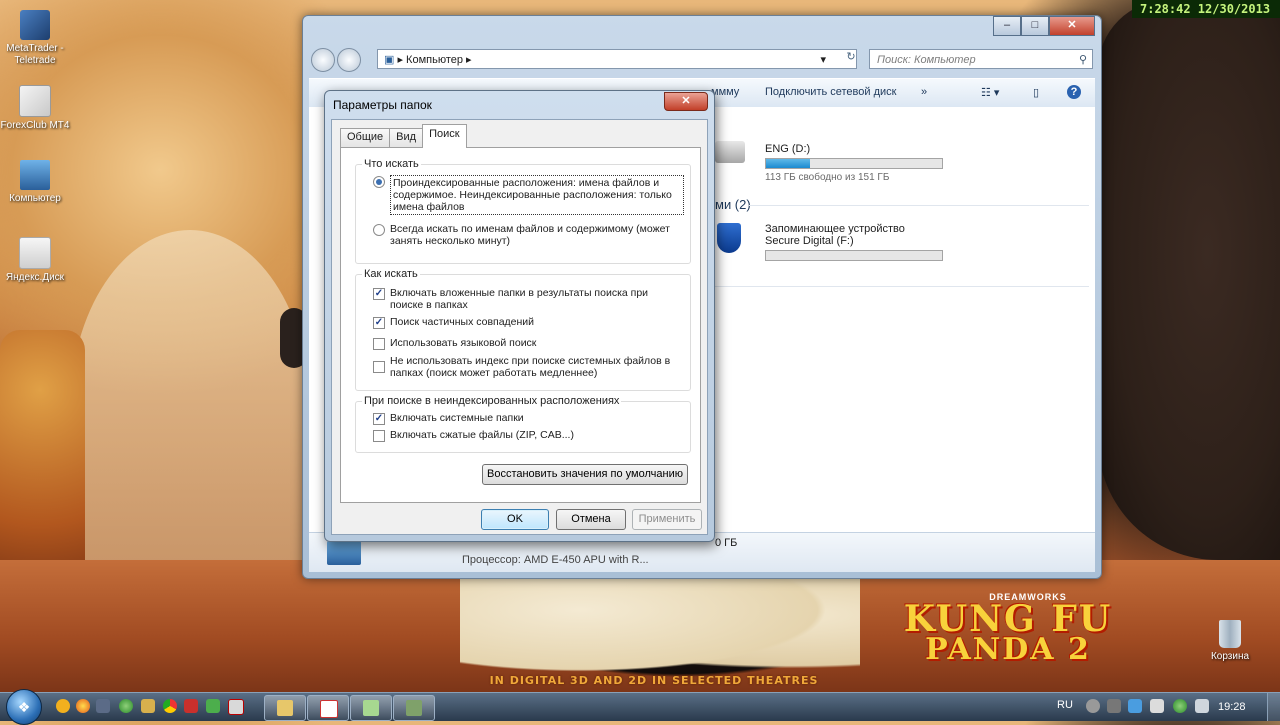 This screenshot has height=725, width=1280. What do you see at coordinates (126, 706) in the screenshot?
I see `quicklaunch-utorrent-icon` at bounding box center [126, 706].